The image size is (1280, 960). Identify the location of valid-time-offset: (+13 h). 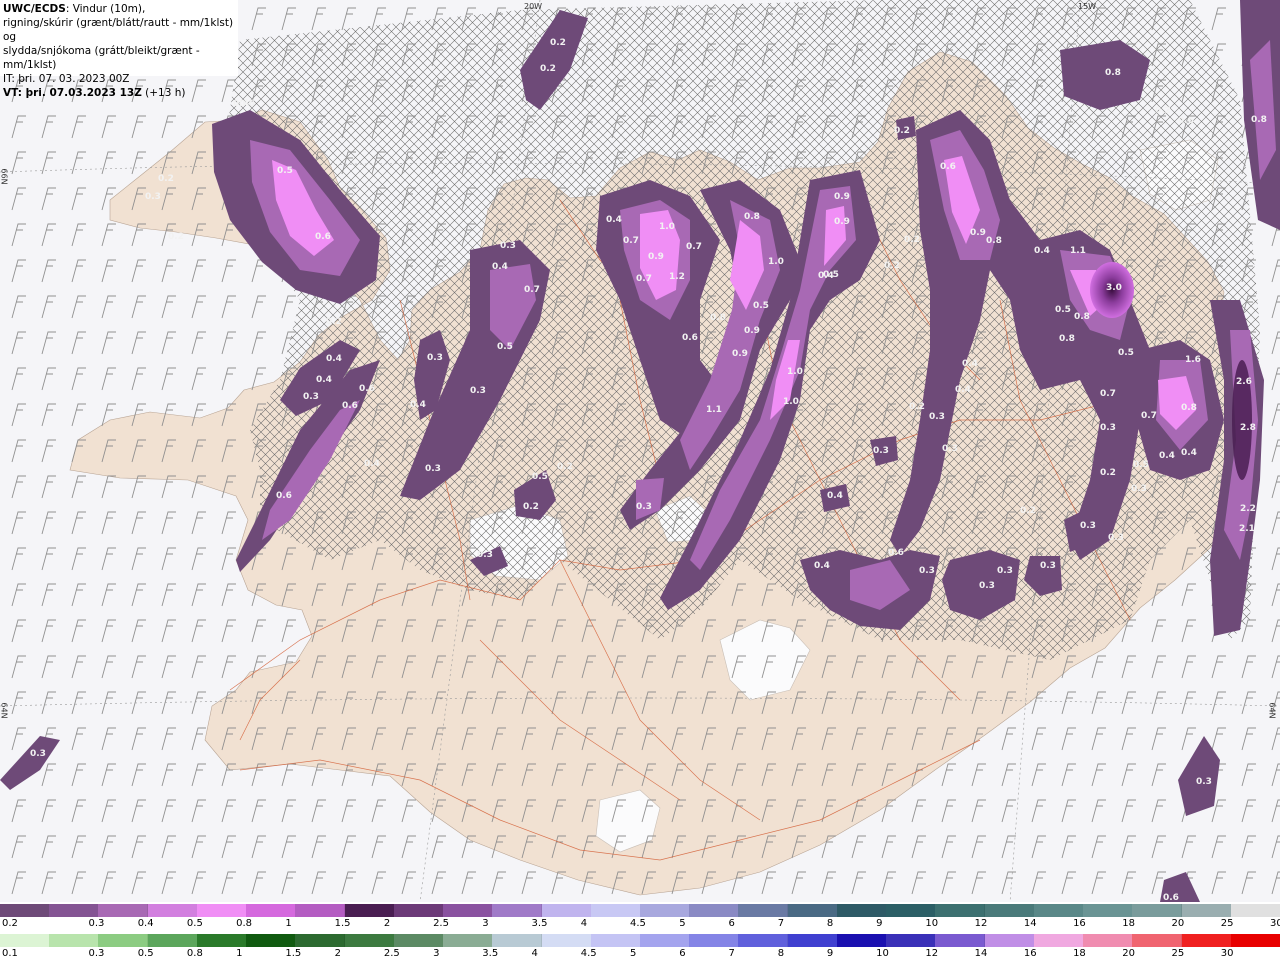
(163, 93).